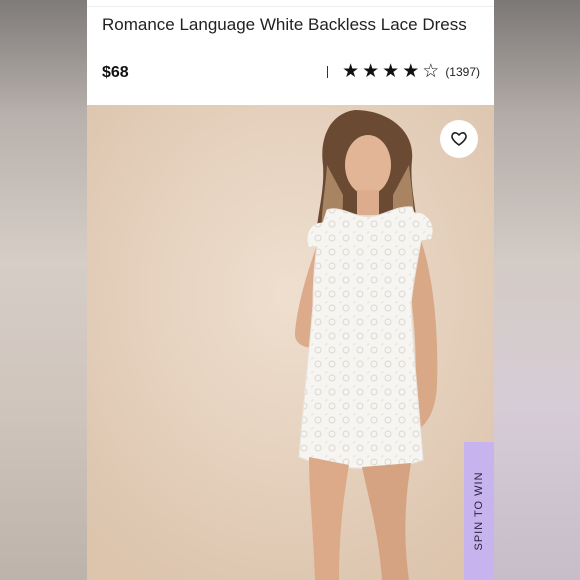 The image size is (580, 580). What do you see at coordinates (328, 72) in the screenshot?
I see `rating-divider` at bounding box center [328, 72].